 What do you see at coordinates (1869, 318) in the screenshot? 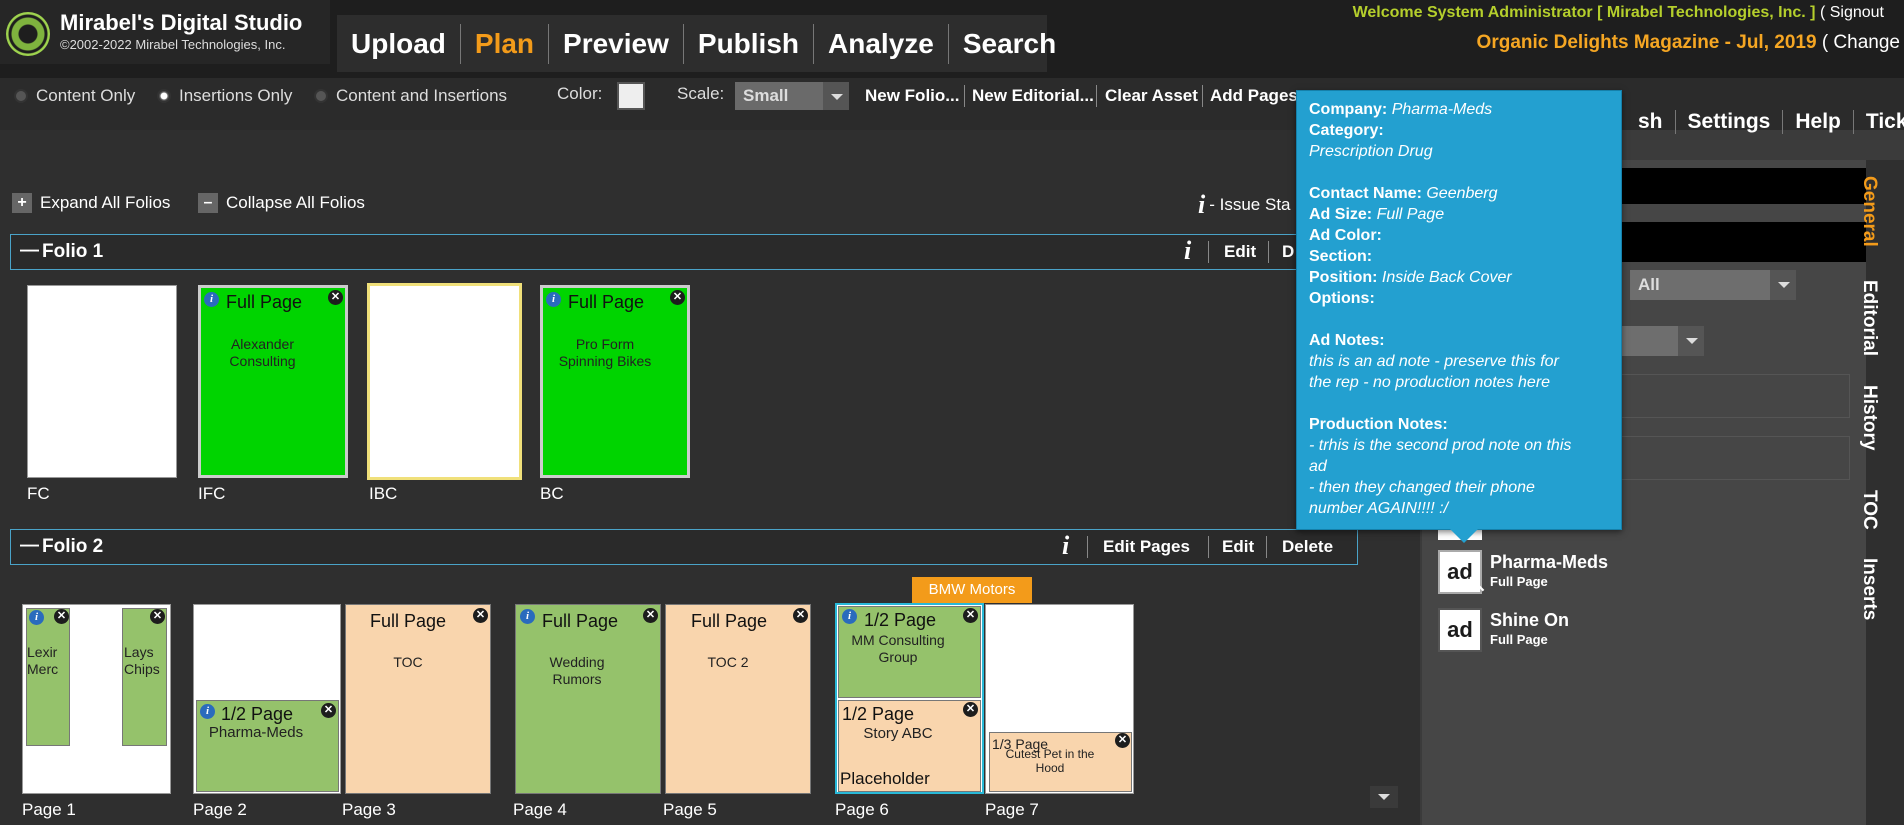
I see `tab-editorial: Editorial` at bounding box center [1869, 318].